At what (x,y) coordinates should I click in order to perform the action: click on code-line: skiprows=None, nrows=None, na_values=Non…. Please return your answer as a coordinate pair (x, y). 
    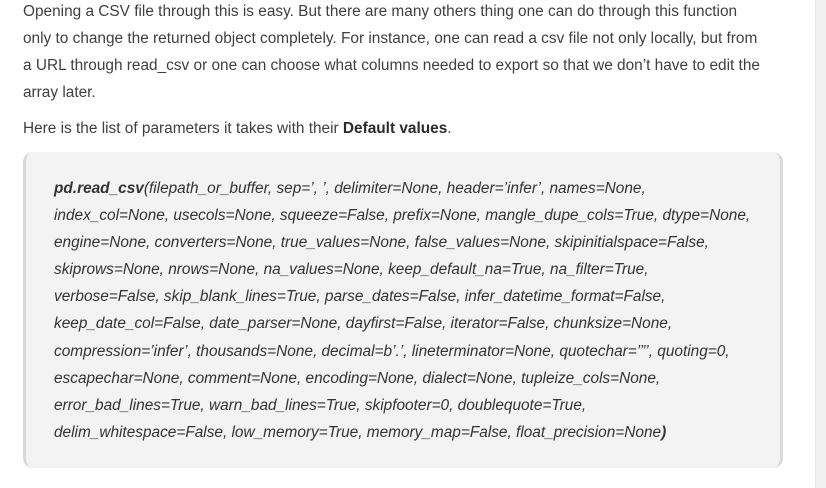
    Looking at the image, I should click on (351, 270).